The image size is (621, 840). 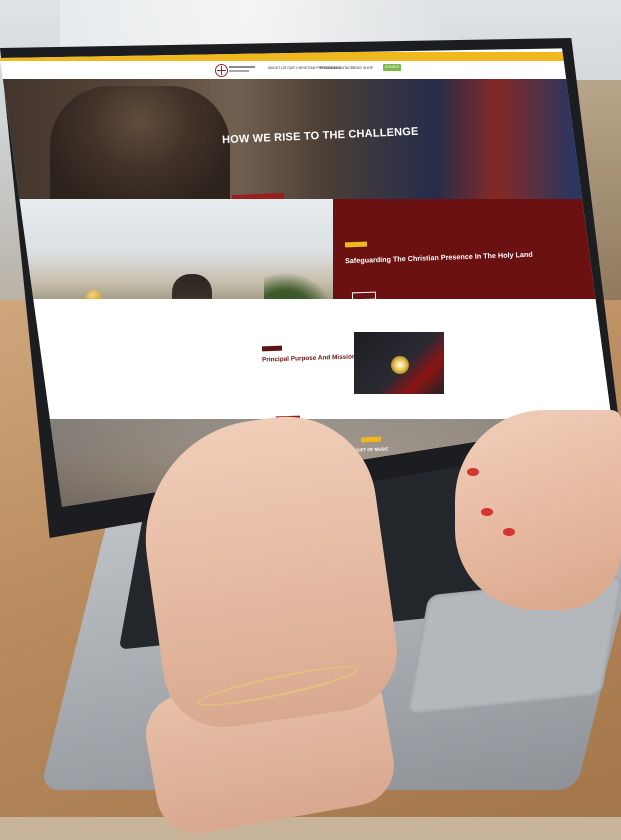 I want to click on purpose-badge, so click(x=272, y=348).